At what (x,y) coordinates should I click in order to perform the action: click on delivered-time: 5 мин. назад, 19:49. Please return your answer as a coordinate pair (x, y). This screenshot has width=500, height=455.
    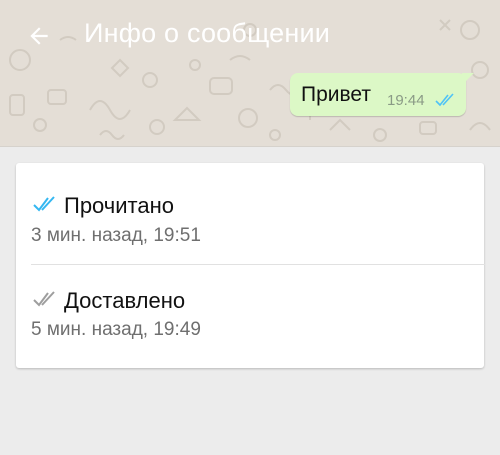
    Looking at the image, I should click on (116, 329).